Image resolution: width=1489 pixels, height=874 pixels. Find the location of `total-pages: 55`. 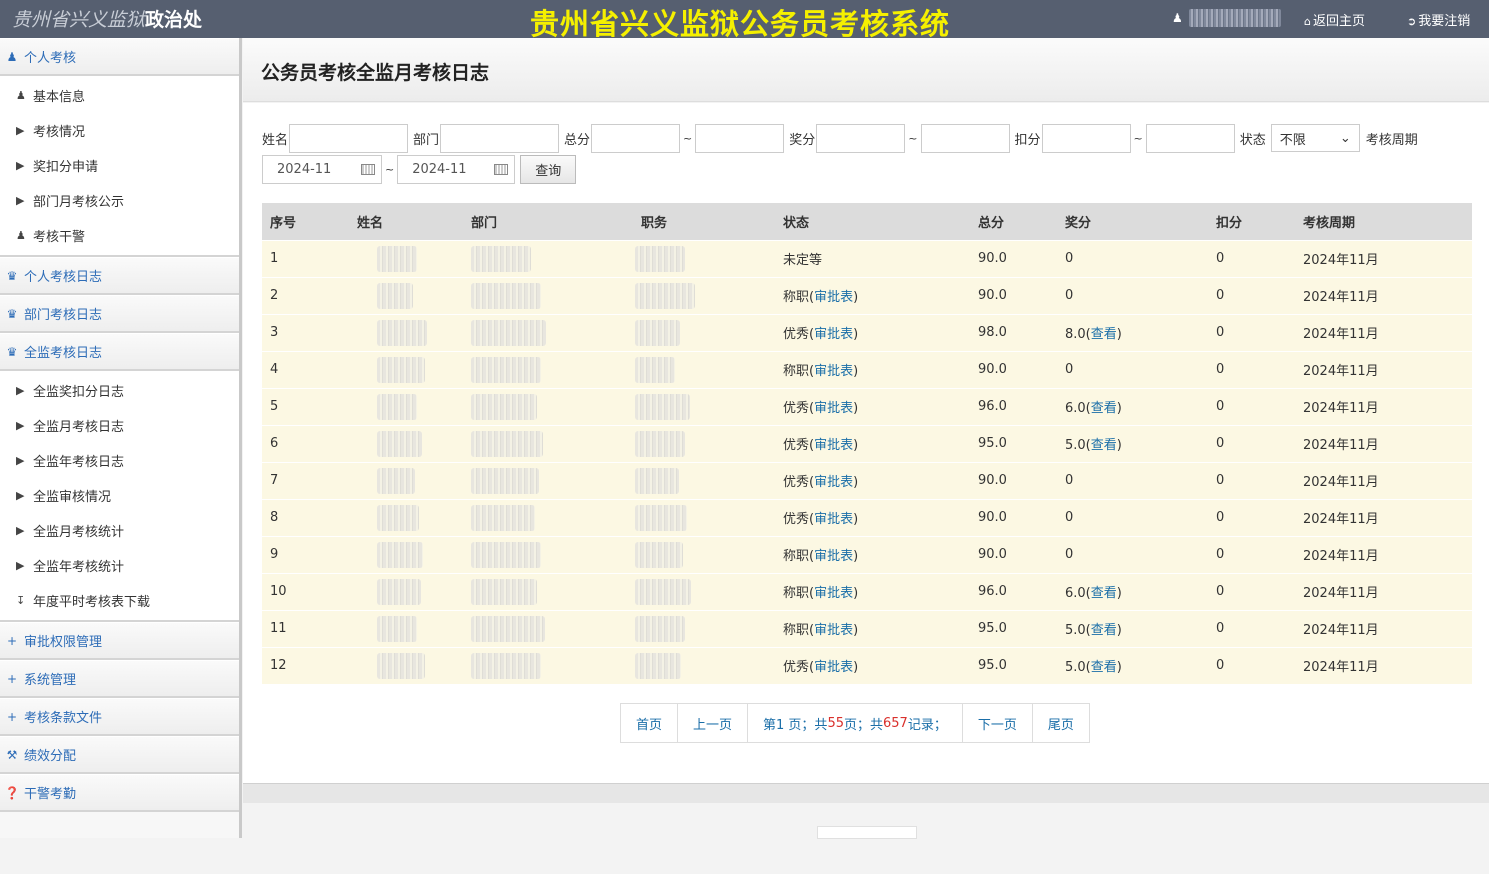

total-pages: 55 is located at coordinates (835, 723).